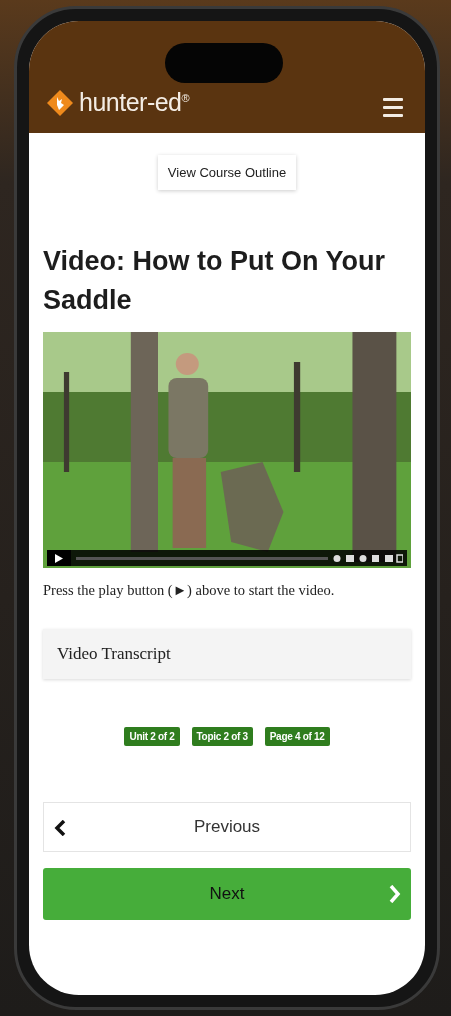 The width and height of the screenshot is (451, 1016). What do you see at coordinates (227, 172) in the screenshot?
I see `course-outline-button: View Course Outline` at bounding box center [227, 172].